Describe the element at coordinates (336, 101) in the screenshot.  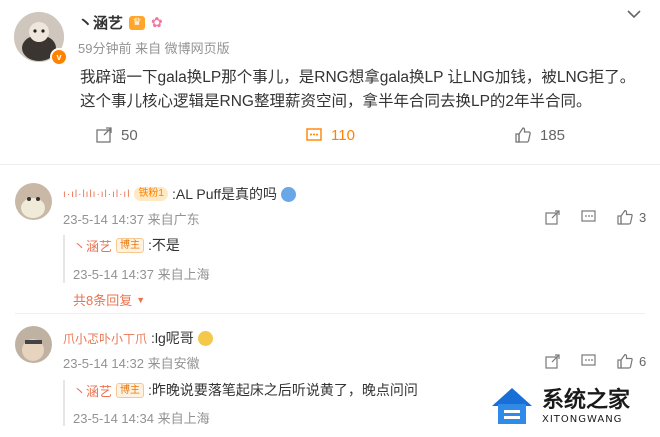
I see `post-text-line-2: 这个事儿核心逻辑是RNG整理薪资空间，拿半年合同去换LP的2年半合同。` at that location.